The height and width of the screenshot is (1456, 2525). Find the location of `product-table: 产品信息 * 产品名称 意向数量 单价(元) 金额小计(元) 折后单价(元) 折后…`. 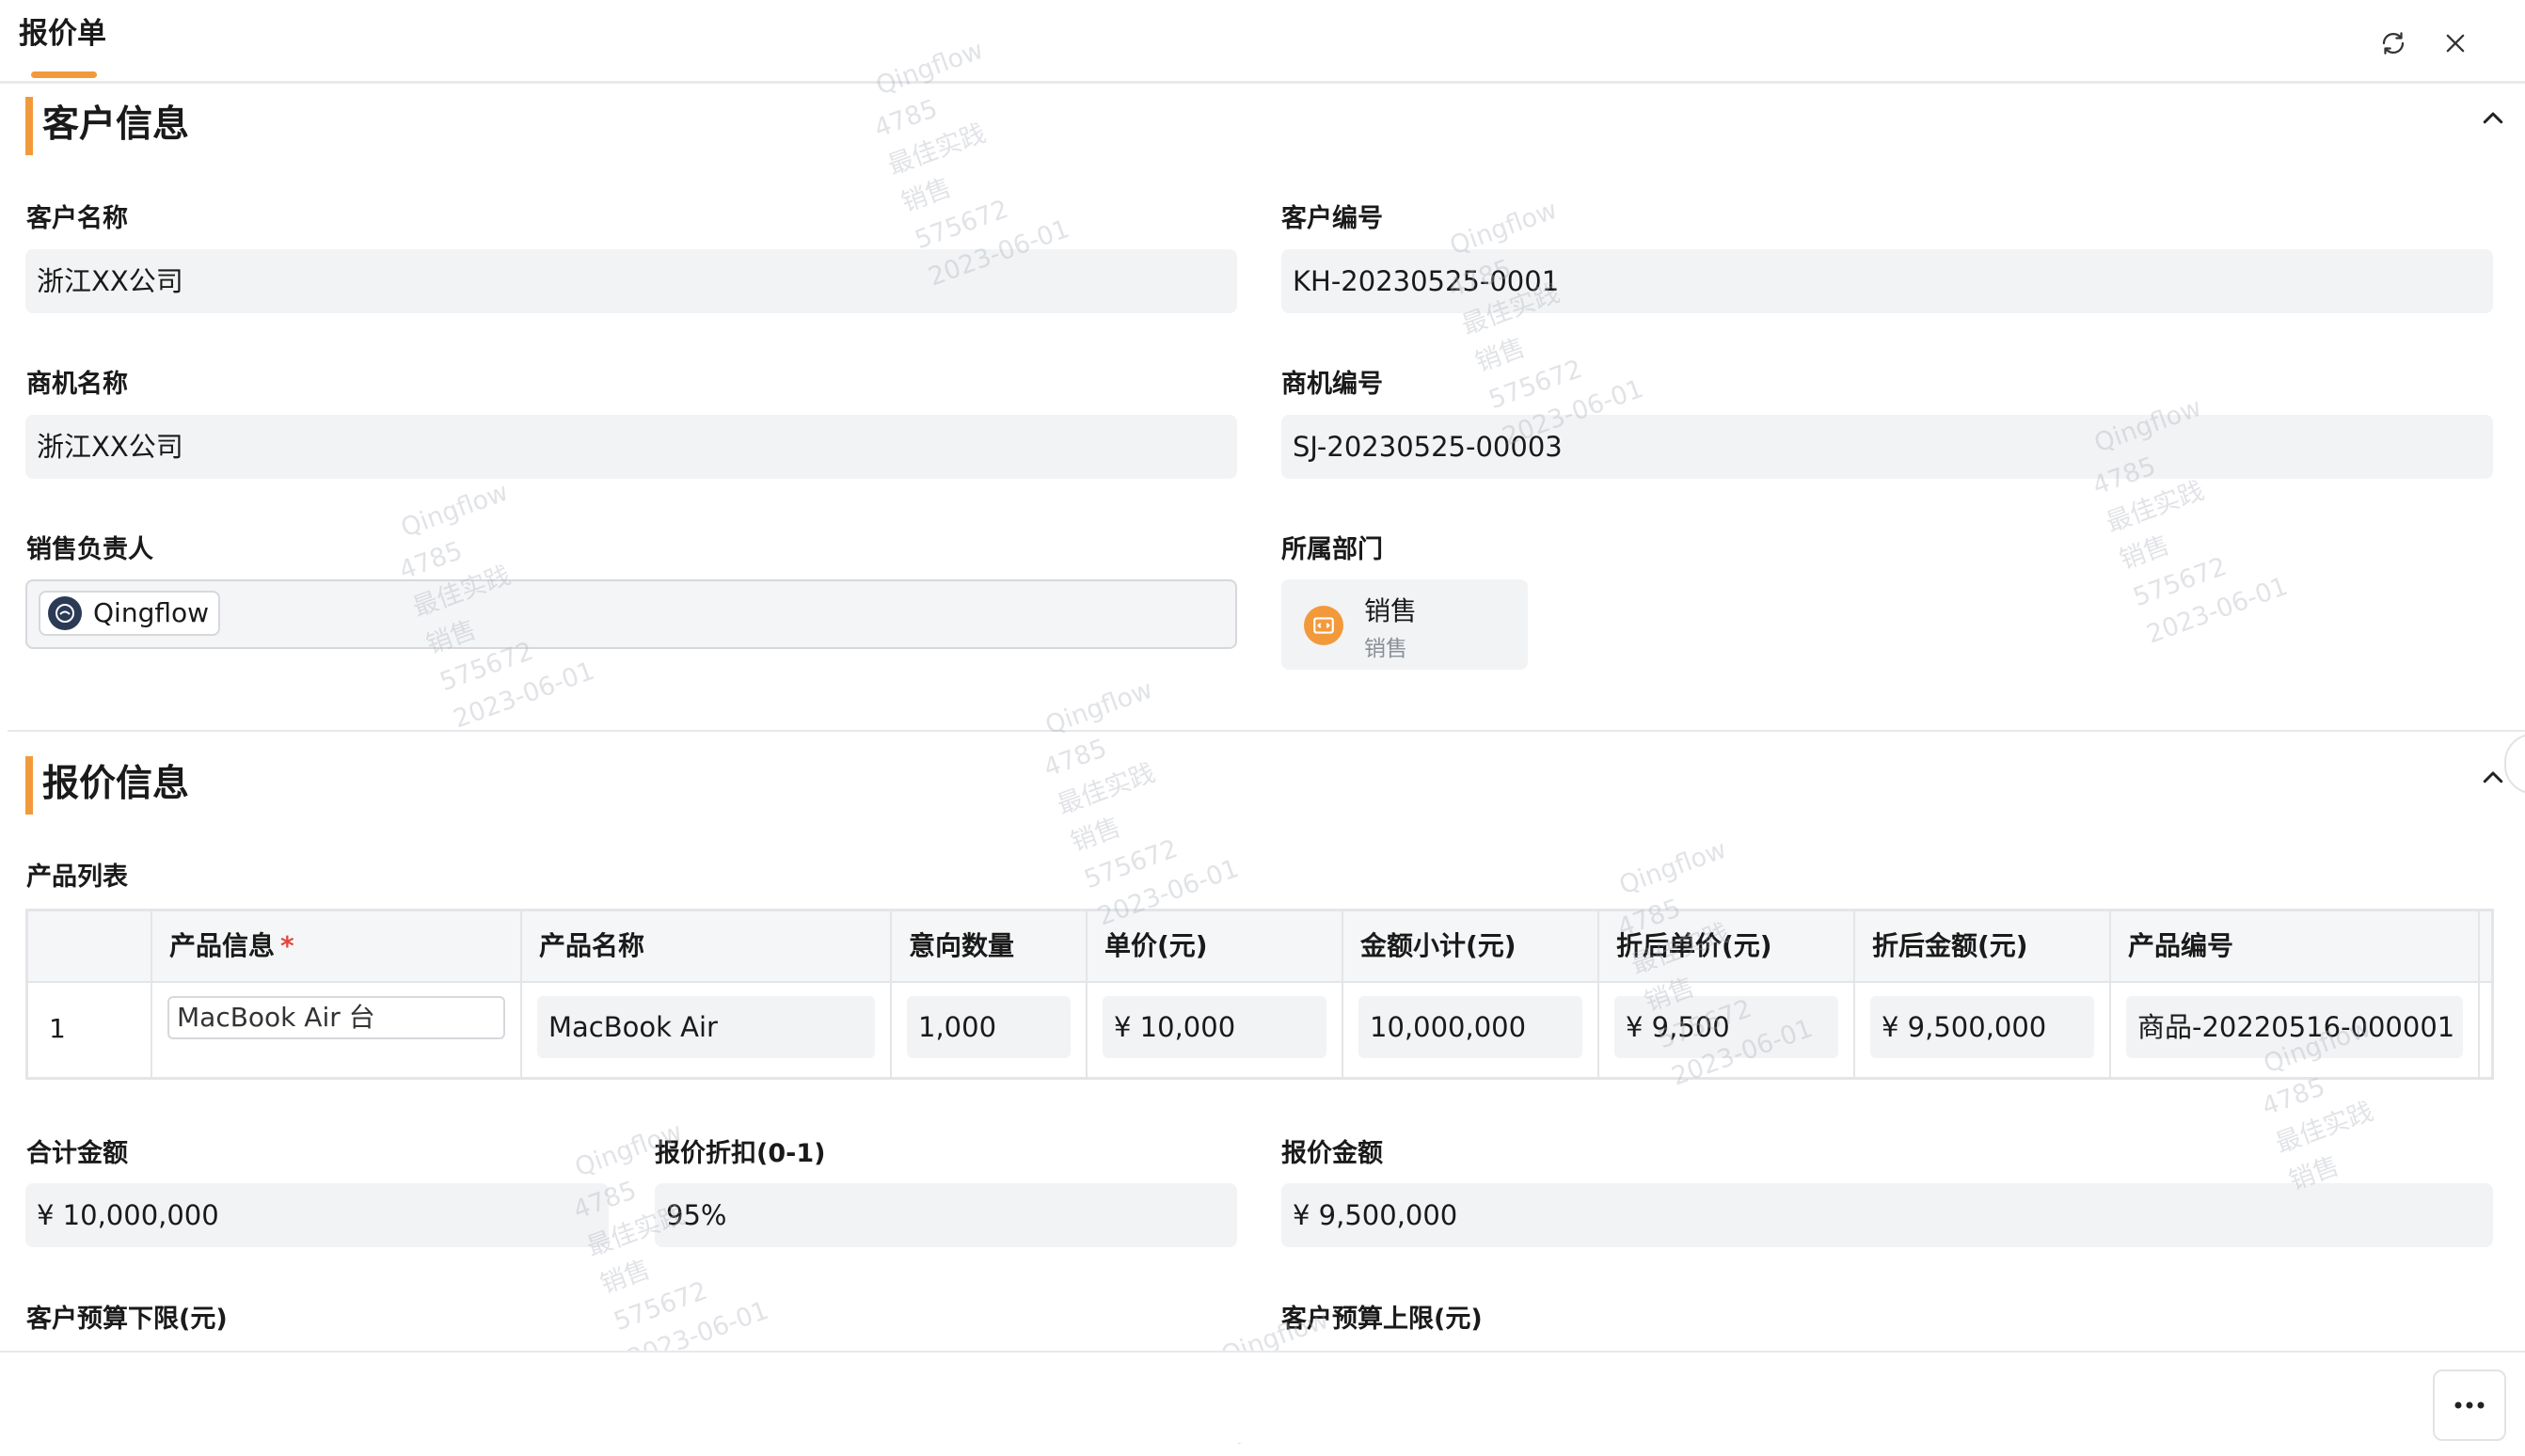

product-table: 产品信息 * 产品名称 意向数量 单价(元) 金额小计(元) 折后单价(元) 折后… is located at coordinates (1259, 994).